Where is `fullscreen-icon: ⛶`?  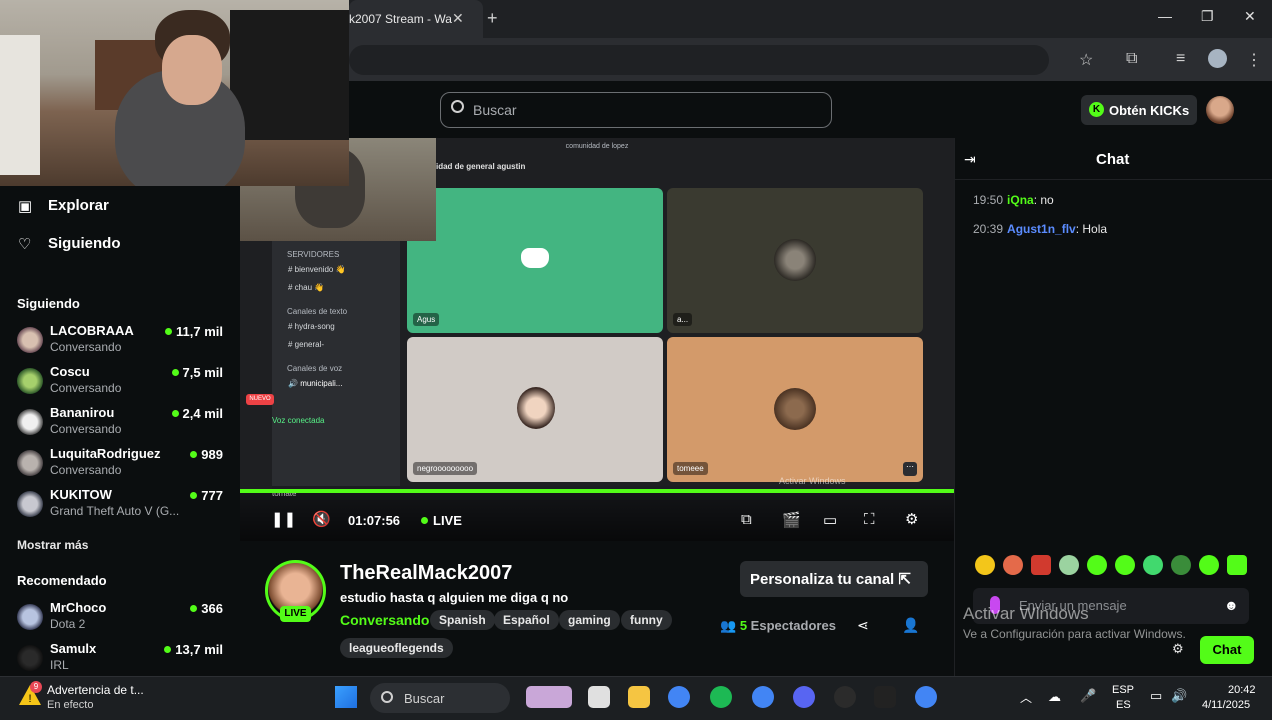
fullscreen-icon: ⛶ is located at coordinates (869, 519).